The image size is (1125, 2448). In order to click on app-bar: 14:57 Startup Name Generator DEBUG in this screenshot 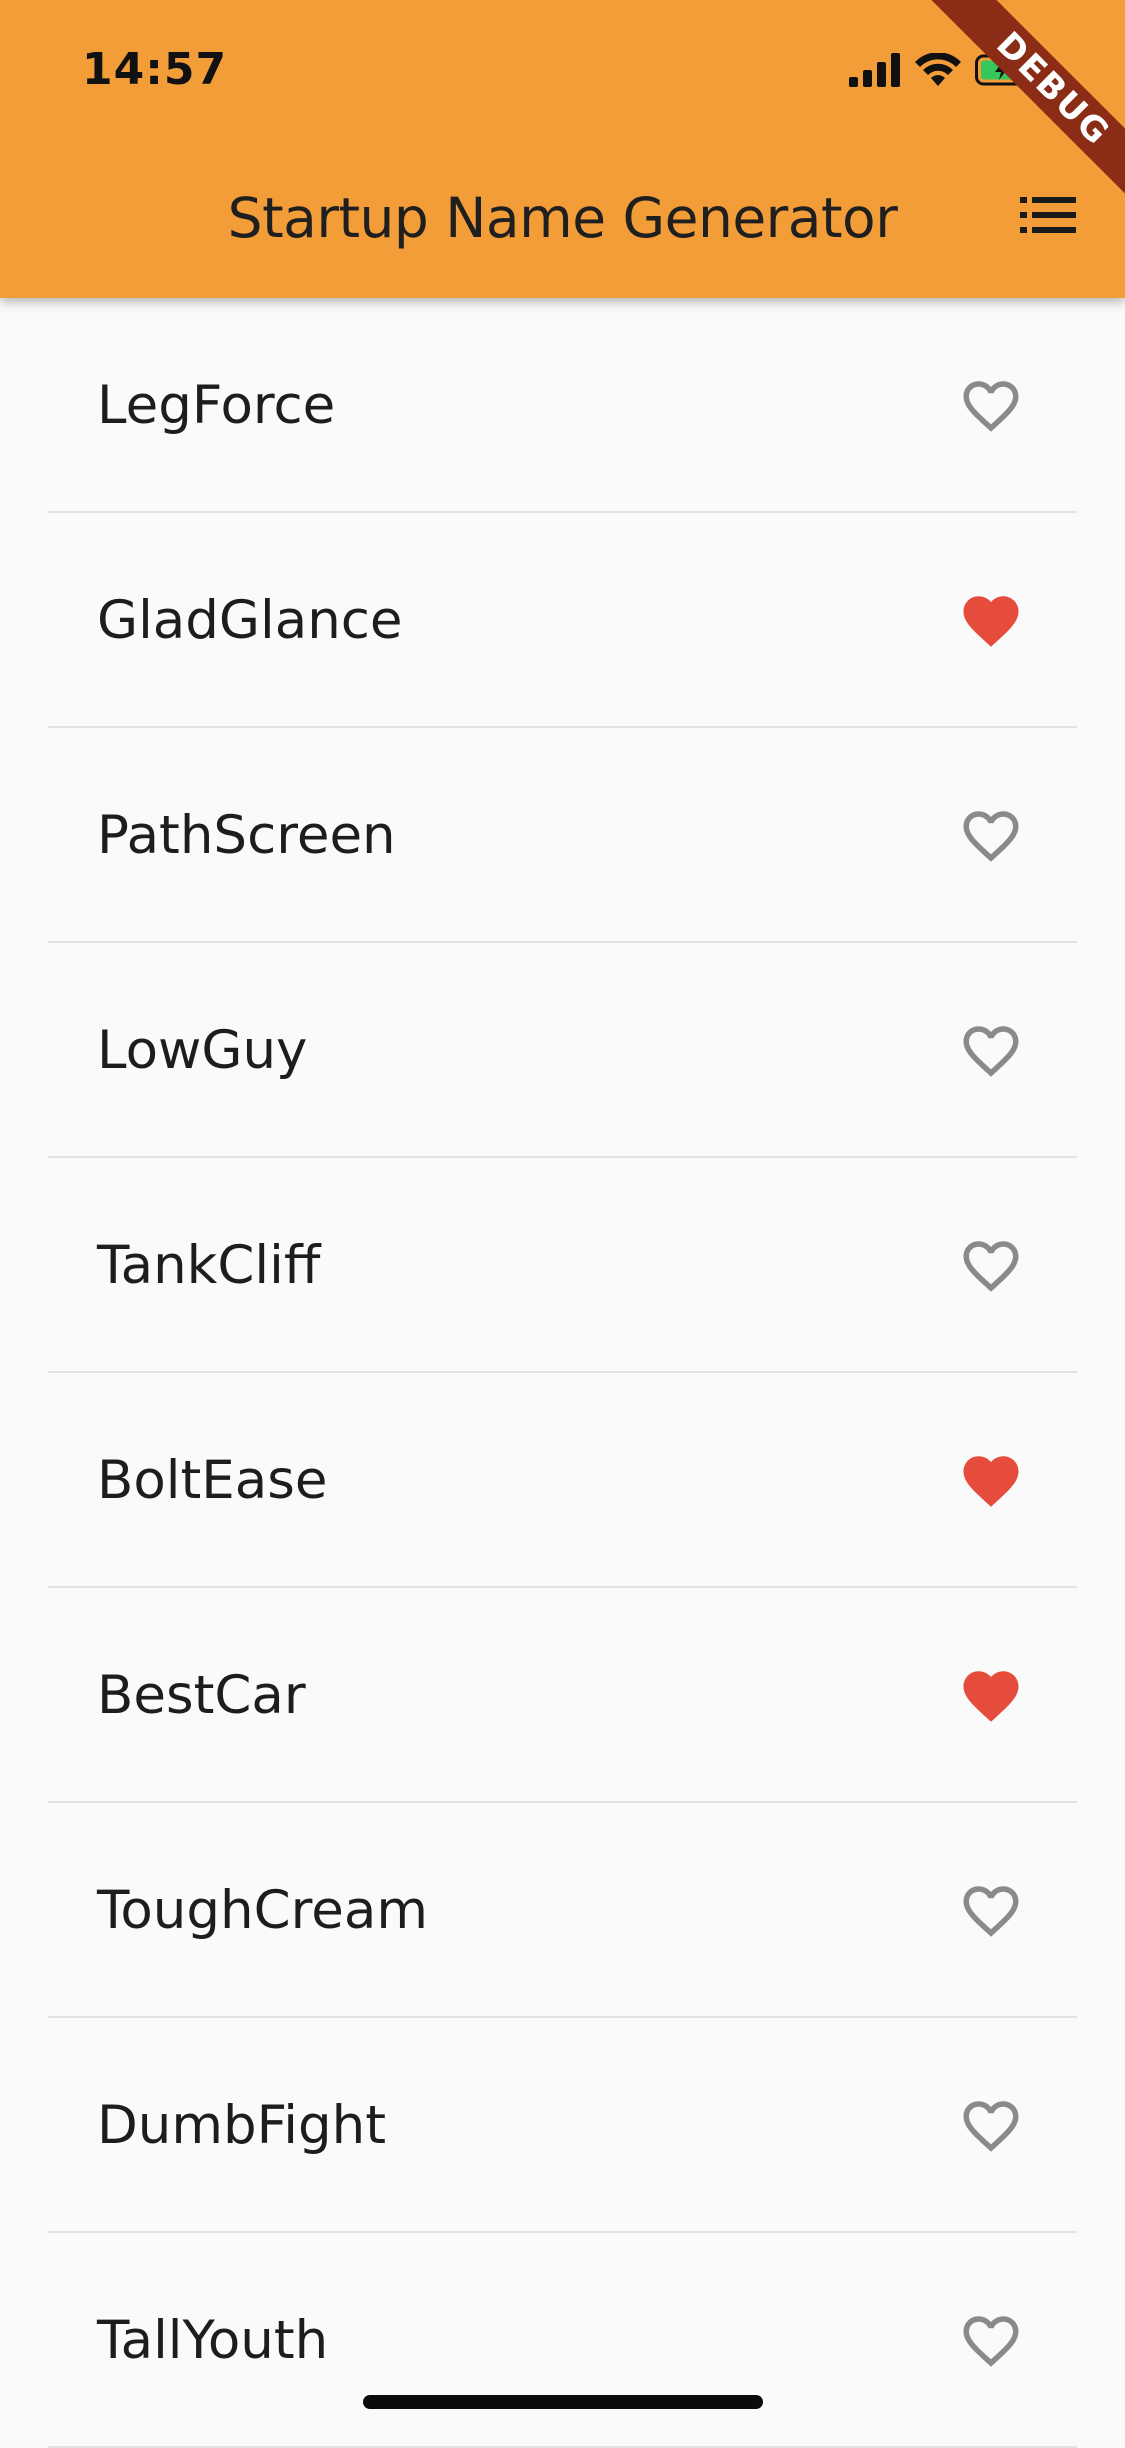, I will do `click(562, 149)`.